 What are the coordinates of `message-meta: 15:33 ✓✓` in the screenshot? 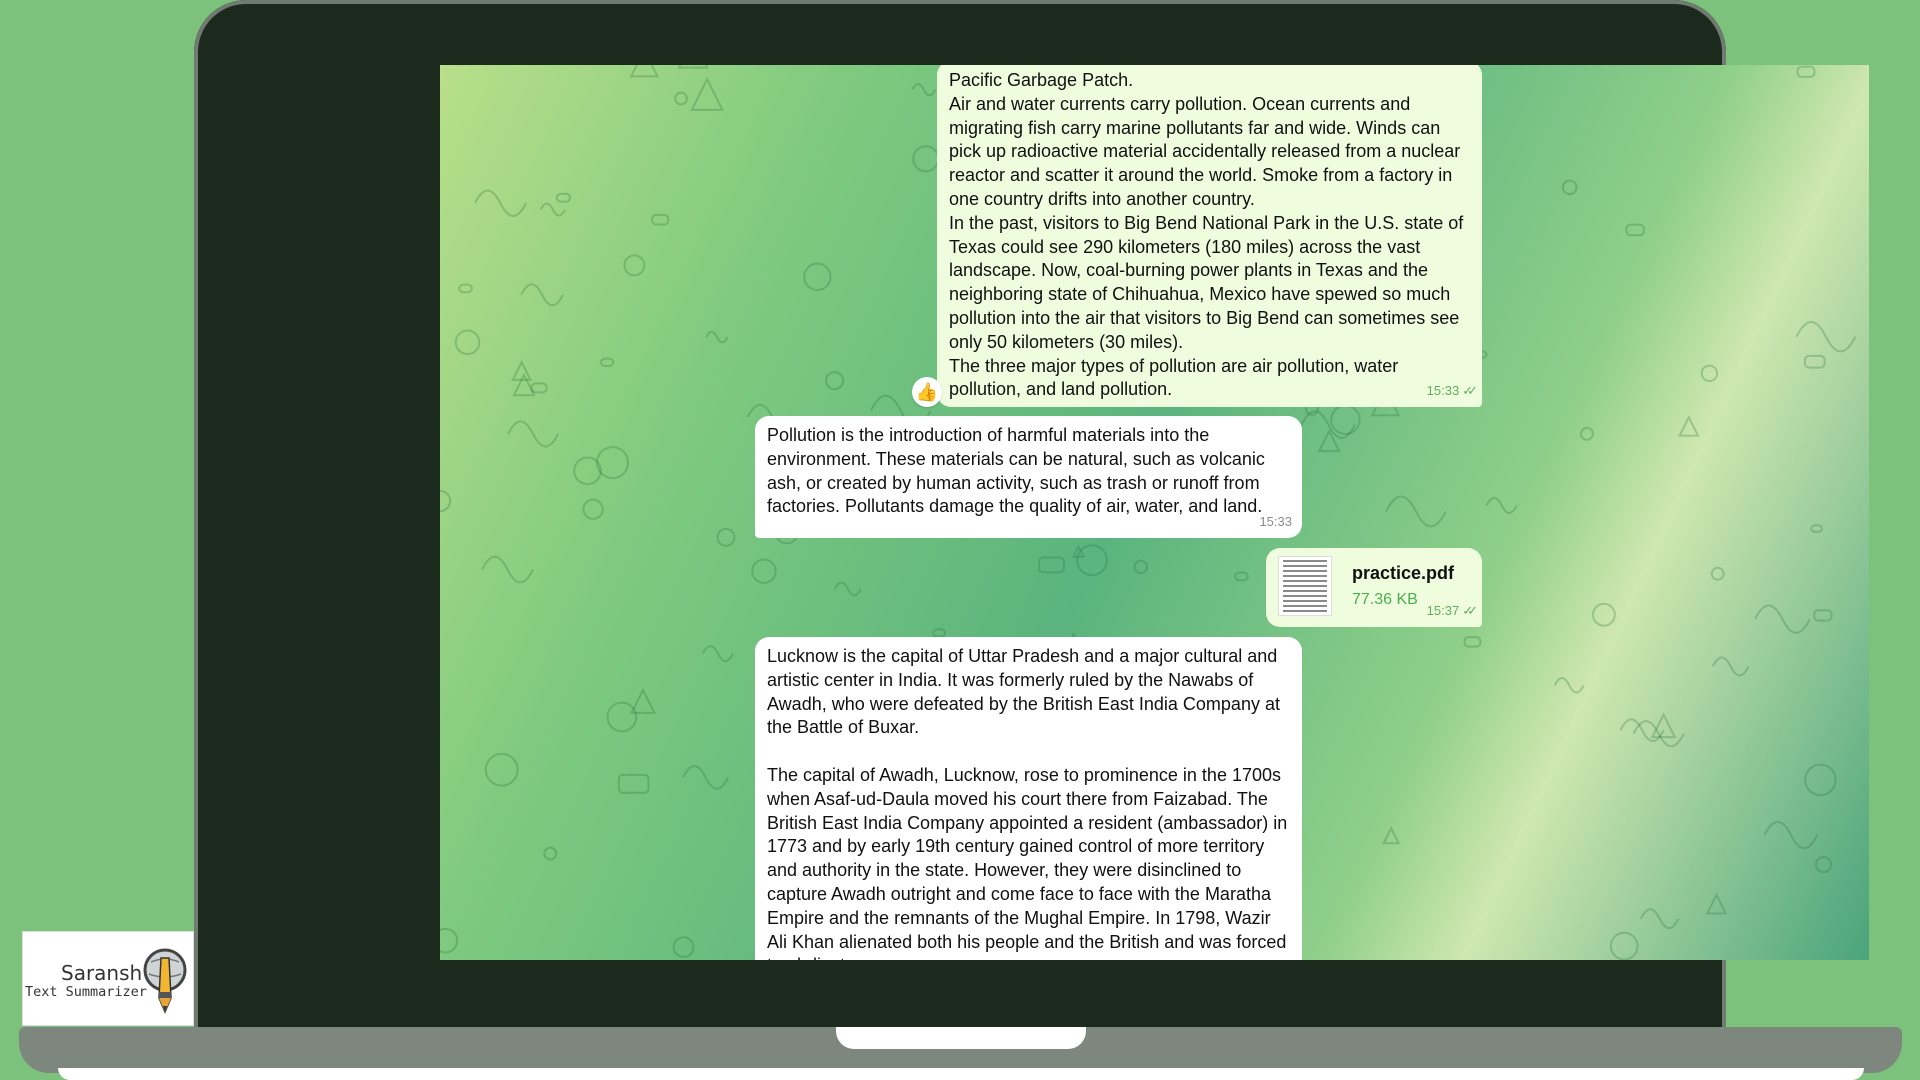 It's located at (1452, 391).